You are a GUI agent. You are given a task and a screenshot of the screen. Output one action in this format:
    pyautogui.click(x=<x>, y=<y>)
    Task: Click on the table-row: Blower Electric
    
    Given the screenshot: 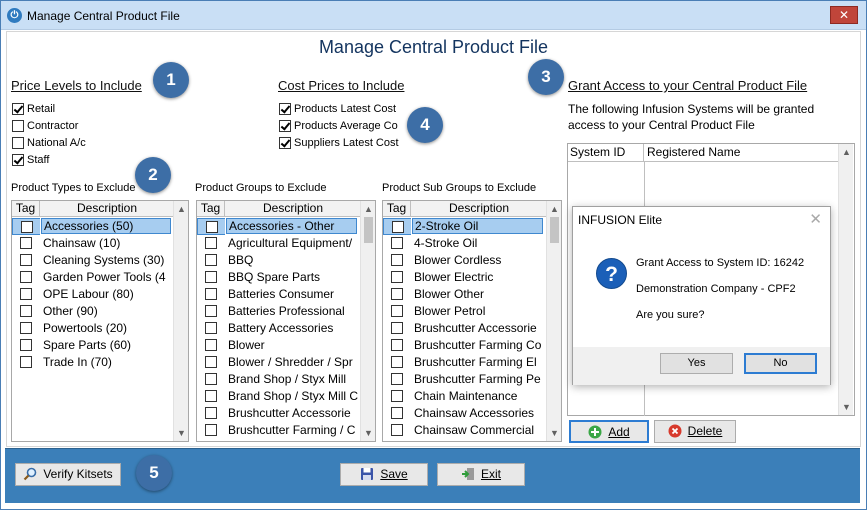 What is the action you would take?
    pyautogui.click(x=464, y=277)
    